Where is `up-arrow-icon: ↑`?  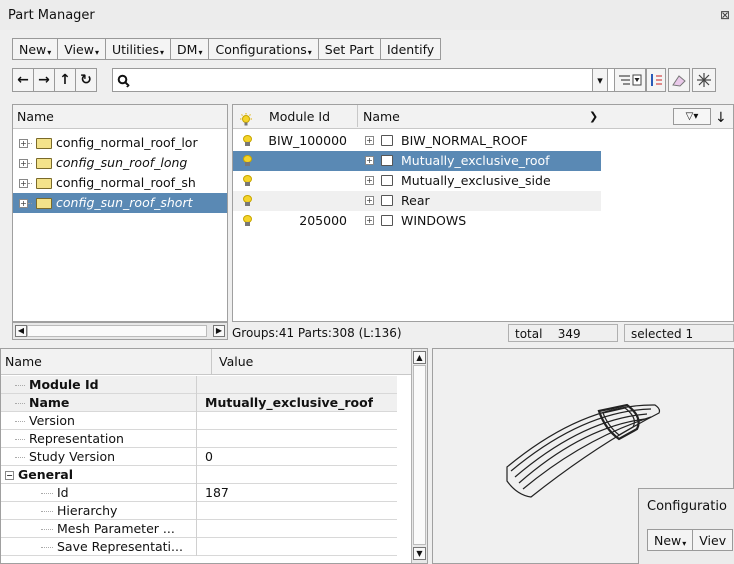
up-arrow-icon: ↑ is located at coordinates (65, 80).